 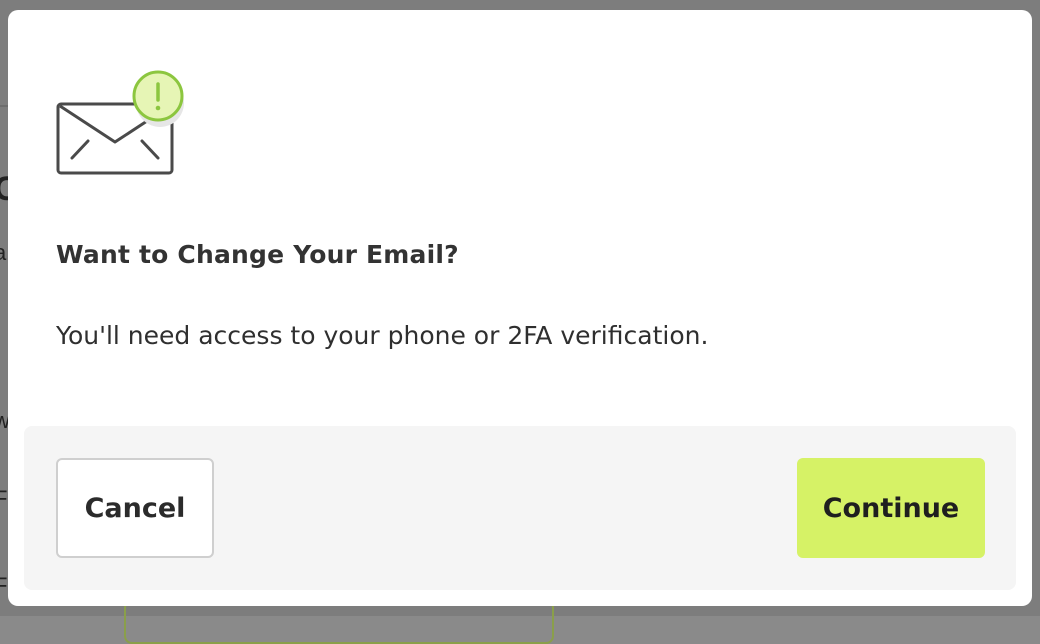 I want to click on envelope-alert-icon, so click(x=122, y=124).